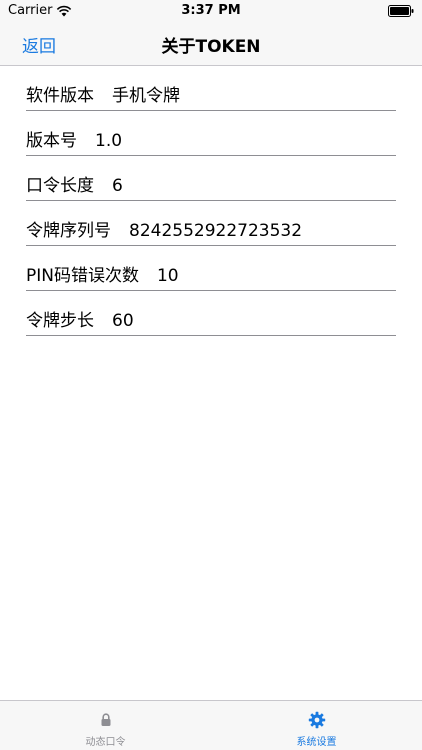 The width and height of the screenshot is (422, 750). I want to click on info-value: 手机令牌, so click(146, 96).